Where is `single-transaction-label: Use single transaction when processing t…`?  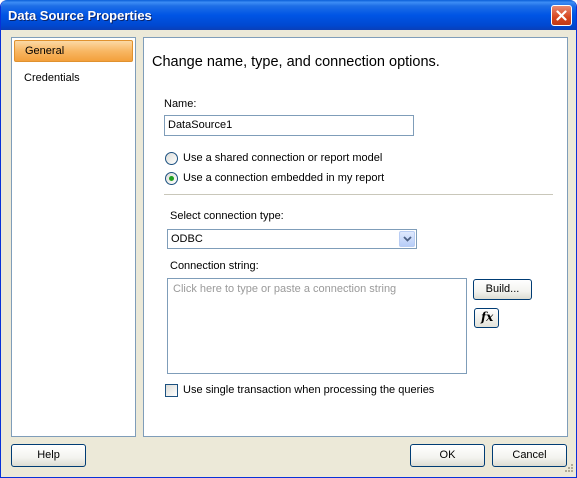 single-transaction-label: Use single transaction when processing t… is located at coordinates (308, 390).